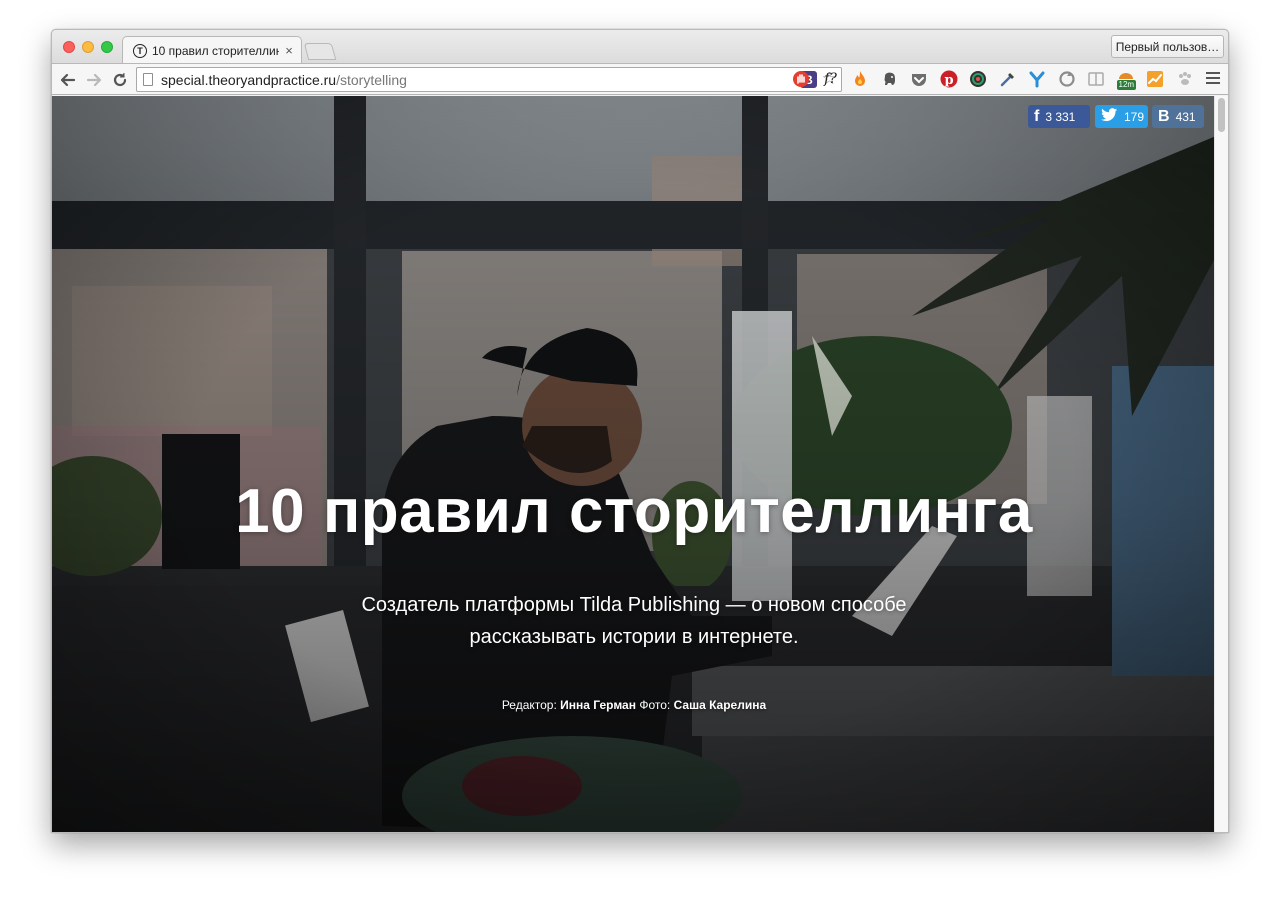 This screenshot has width=1280, height=907. Describe the element at coordinates (1121, 116) in the screenshot. I see `twitter-share-button: 179` at that location.